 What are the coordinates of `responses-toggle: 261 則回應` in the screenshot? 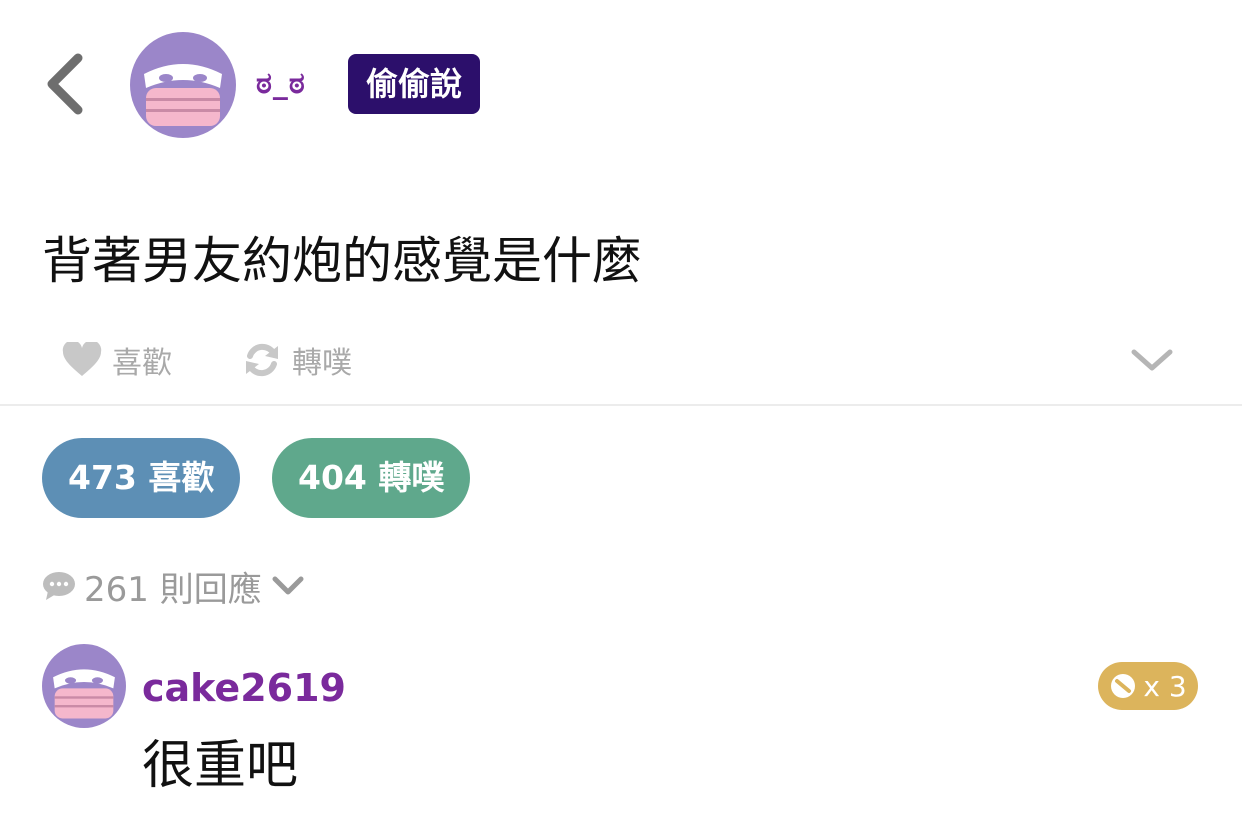 It's located at (174, 586).